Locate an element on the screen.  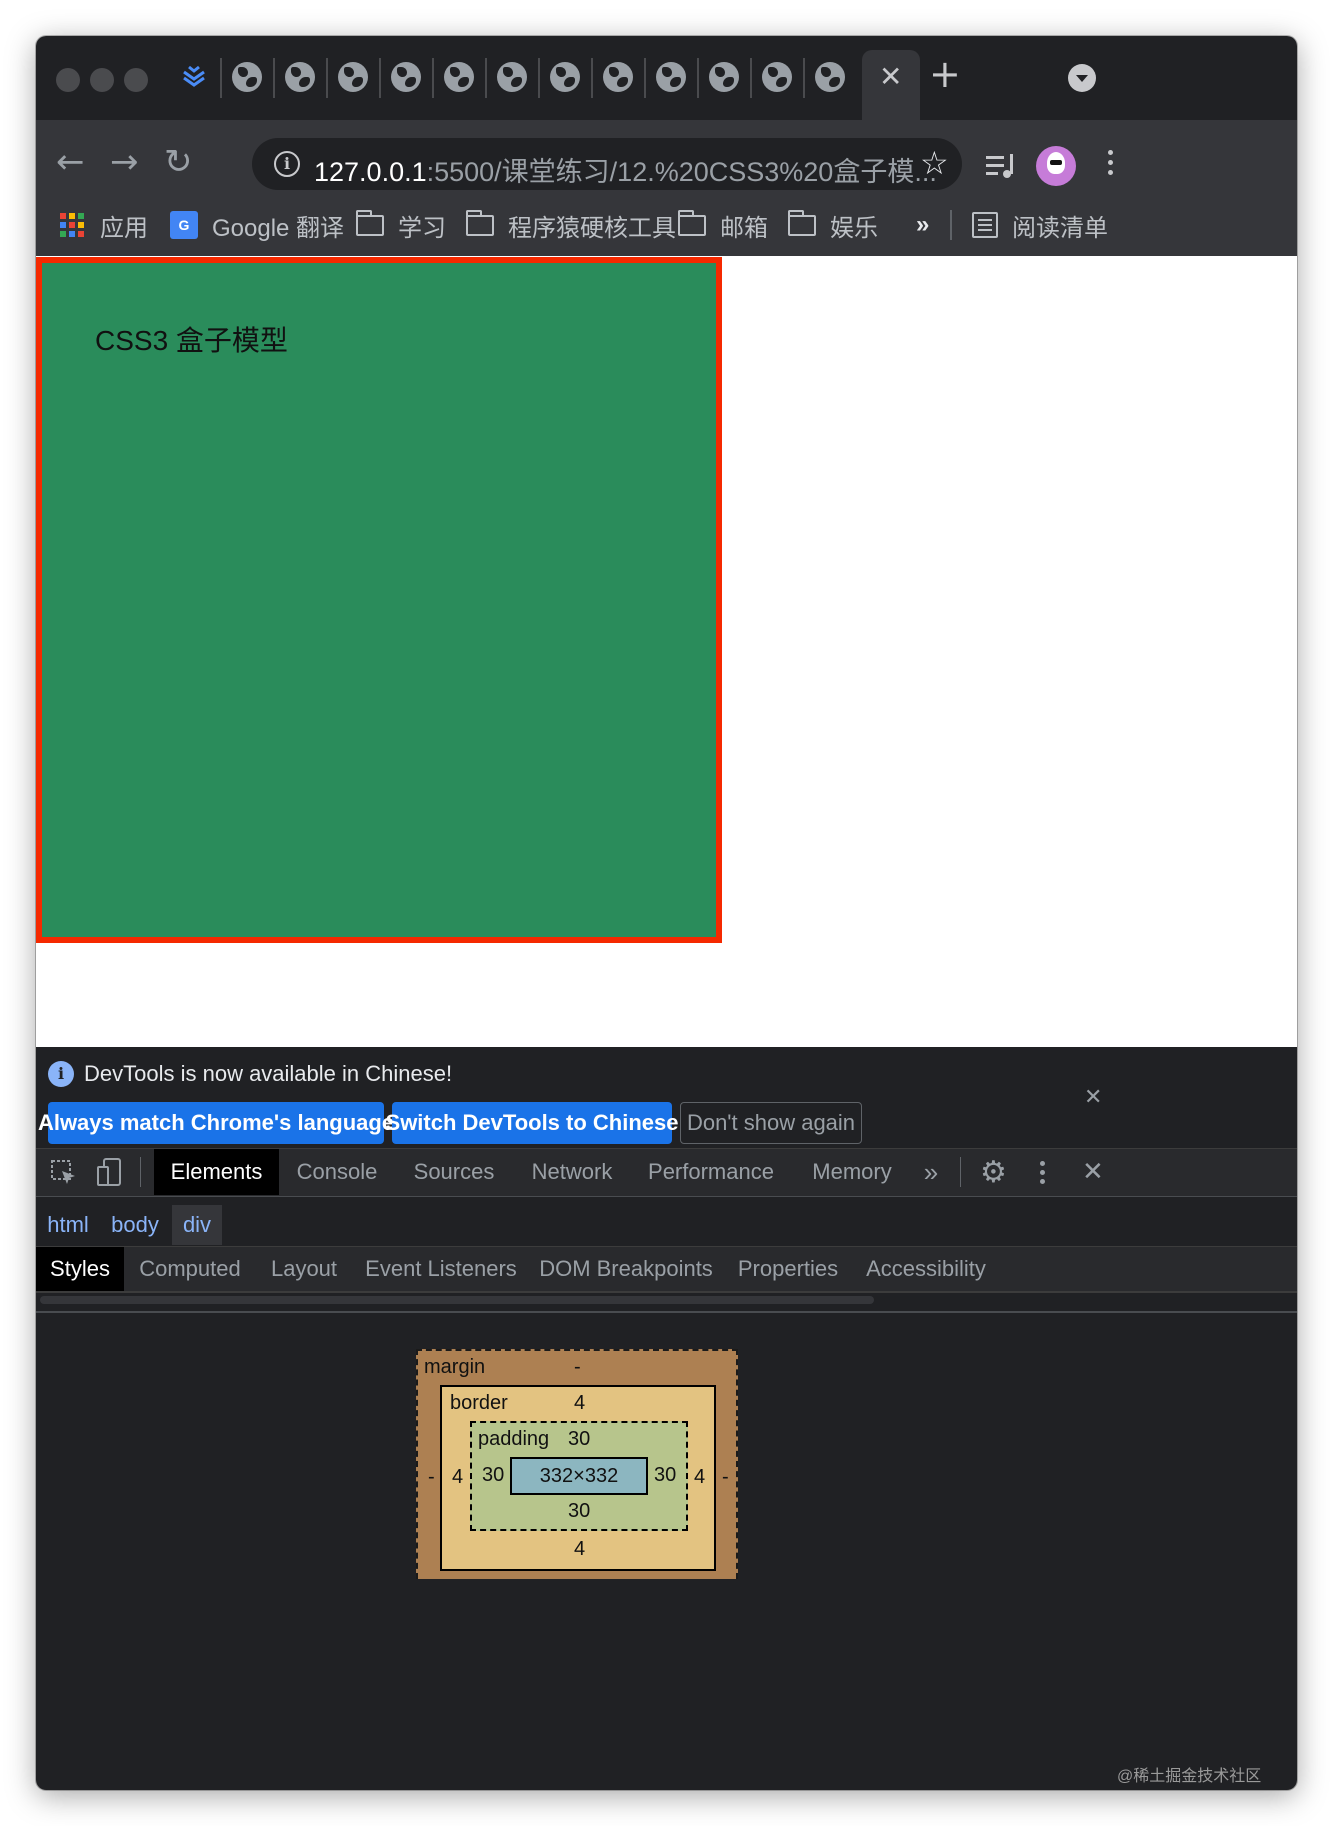
content-size-value: 332×332 is located at coordinates (579, 1476).